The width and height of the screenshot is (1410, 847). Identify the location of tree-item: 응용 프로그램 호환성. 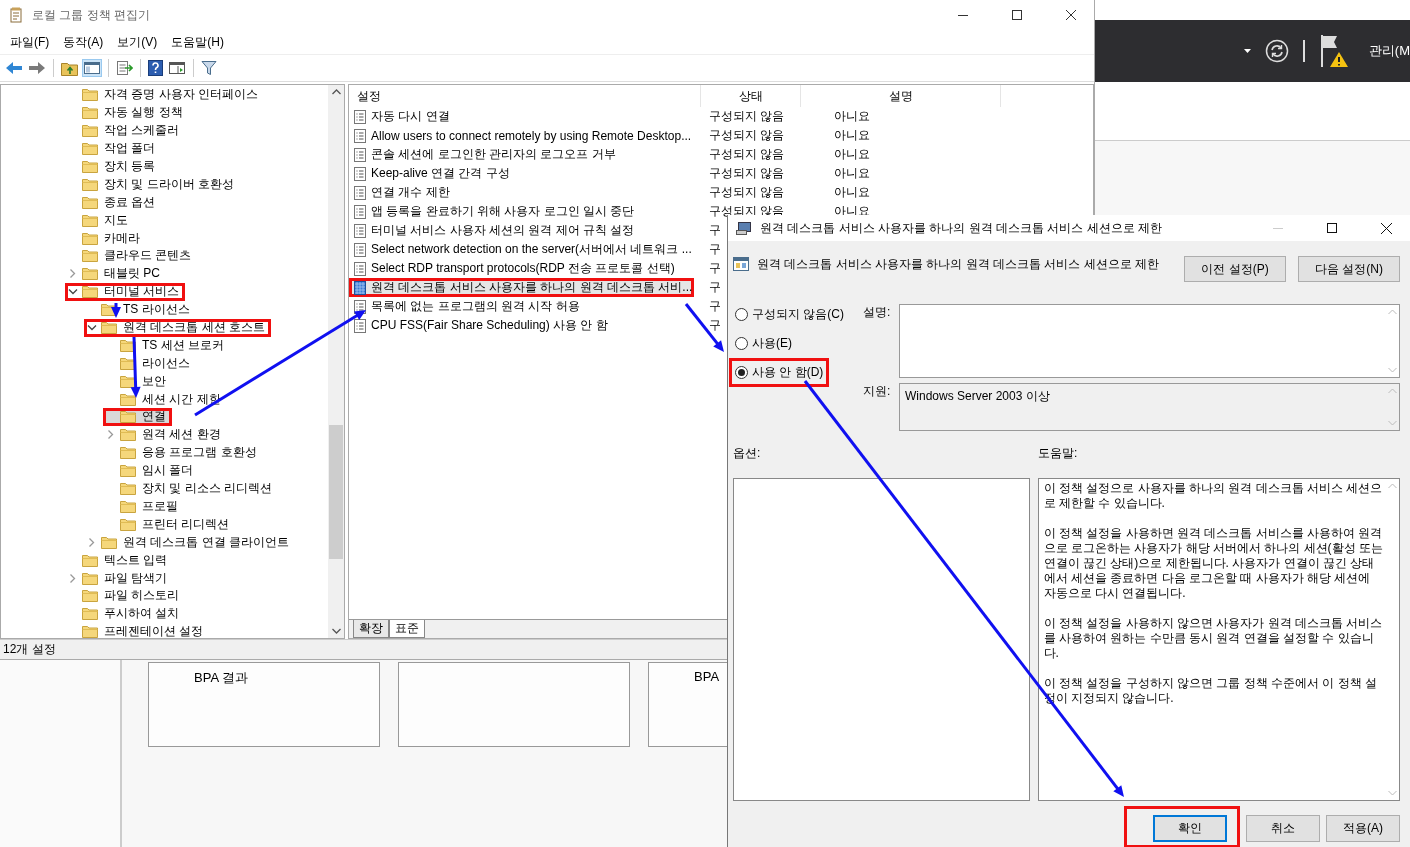
(183, 452).